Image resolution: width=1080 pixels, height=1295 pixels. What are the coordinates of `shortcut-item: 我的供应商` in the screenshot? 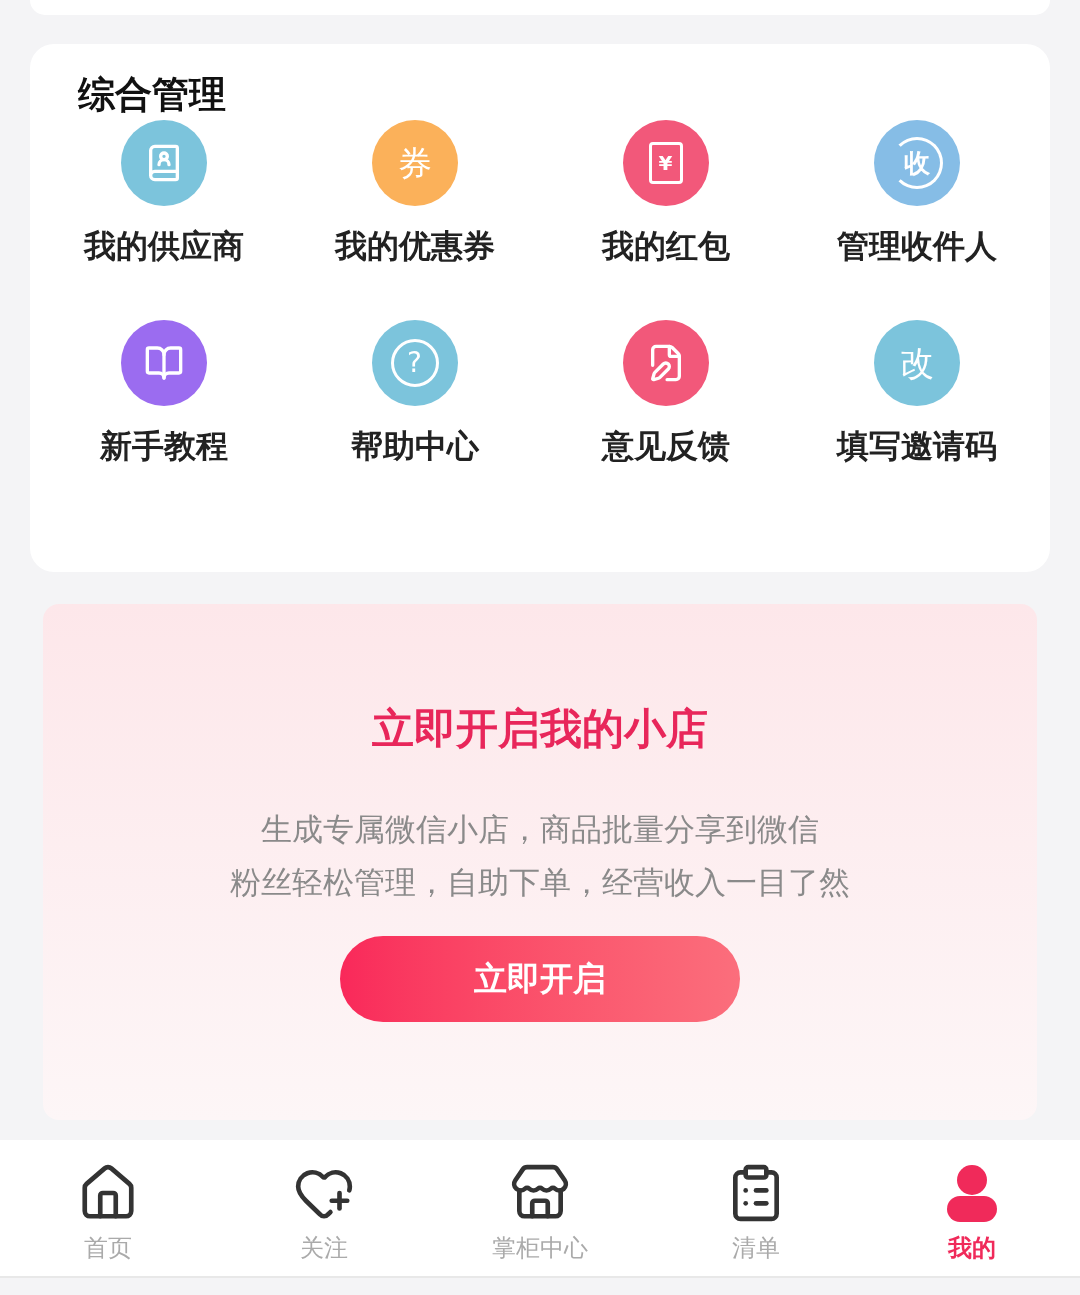 It's located at (163, 191).